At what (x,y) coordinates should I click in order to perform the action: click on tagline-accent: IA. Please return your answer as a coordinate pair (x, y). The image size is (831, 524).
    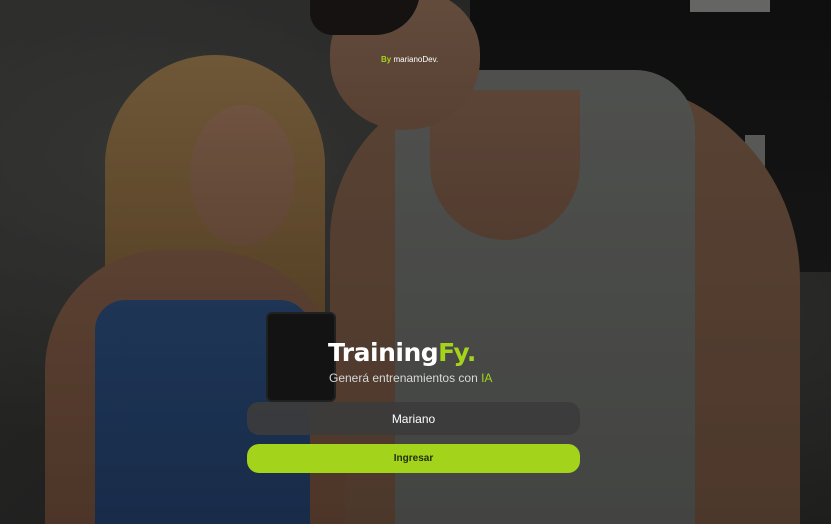
    Looking at the image, I should click on (487, 378).